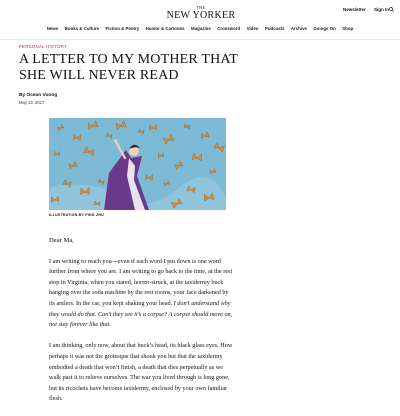  What do you see at coordinates (253, 28) in the screenshot?
I see `nav-item-video: Video` at bounding box center [253, 28].